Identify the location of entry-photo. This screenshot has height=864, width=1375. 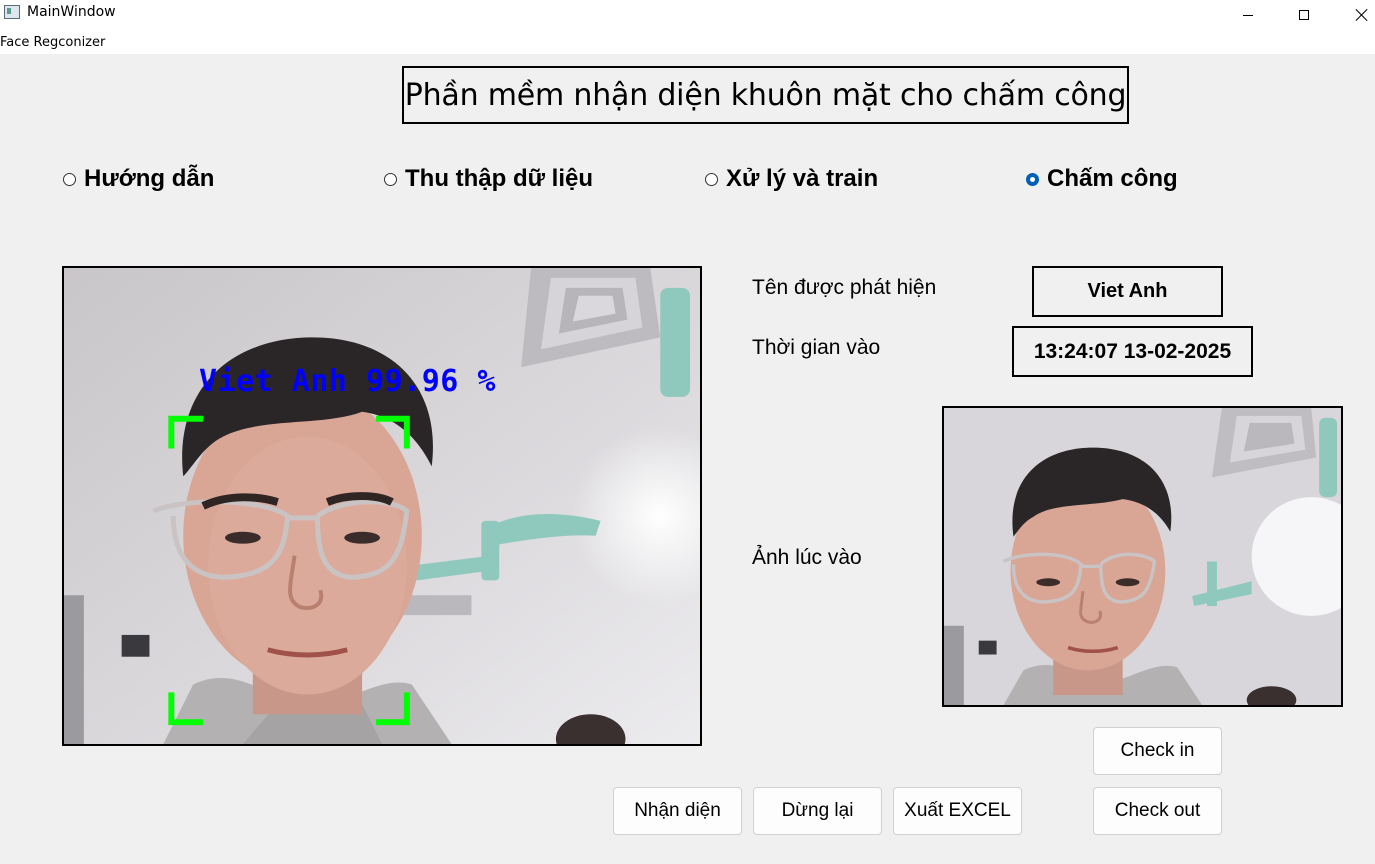
(1142, 556).